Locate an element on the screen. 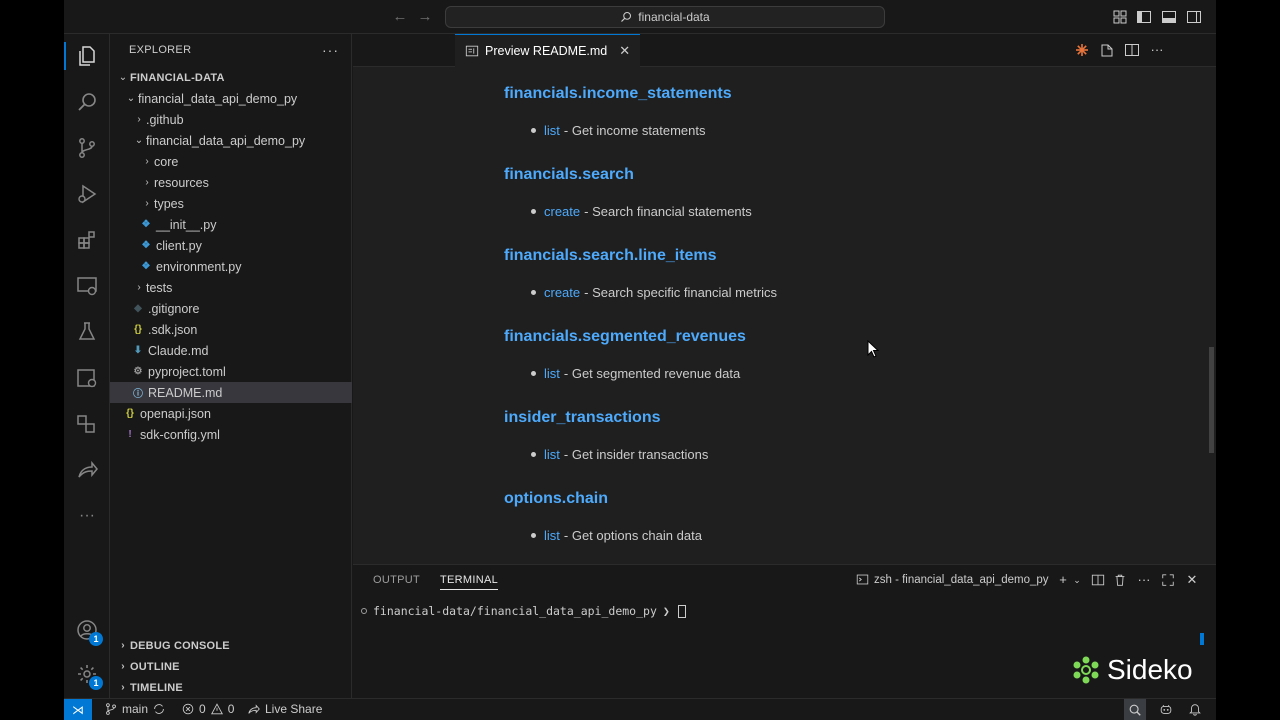  tree-item: › resources is located at coordinates (231, 182).